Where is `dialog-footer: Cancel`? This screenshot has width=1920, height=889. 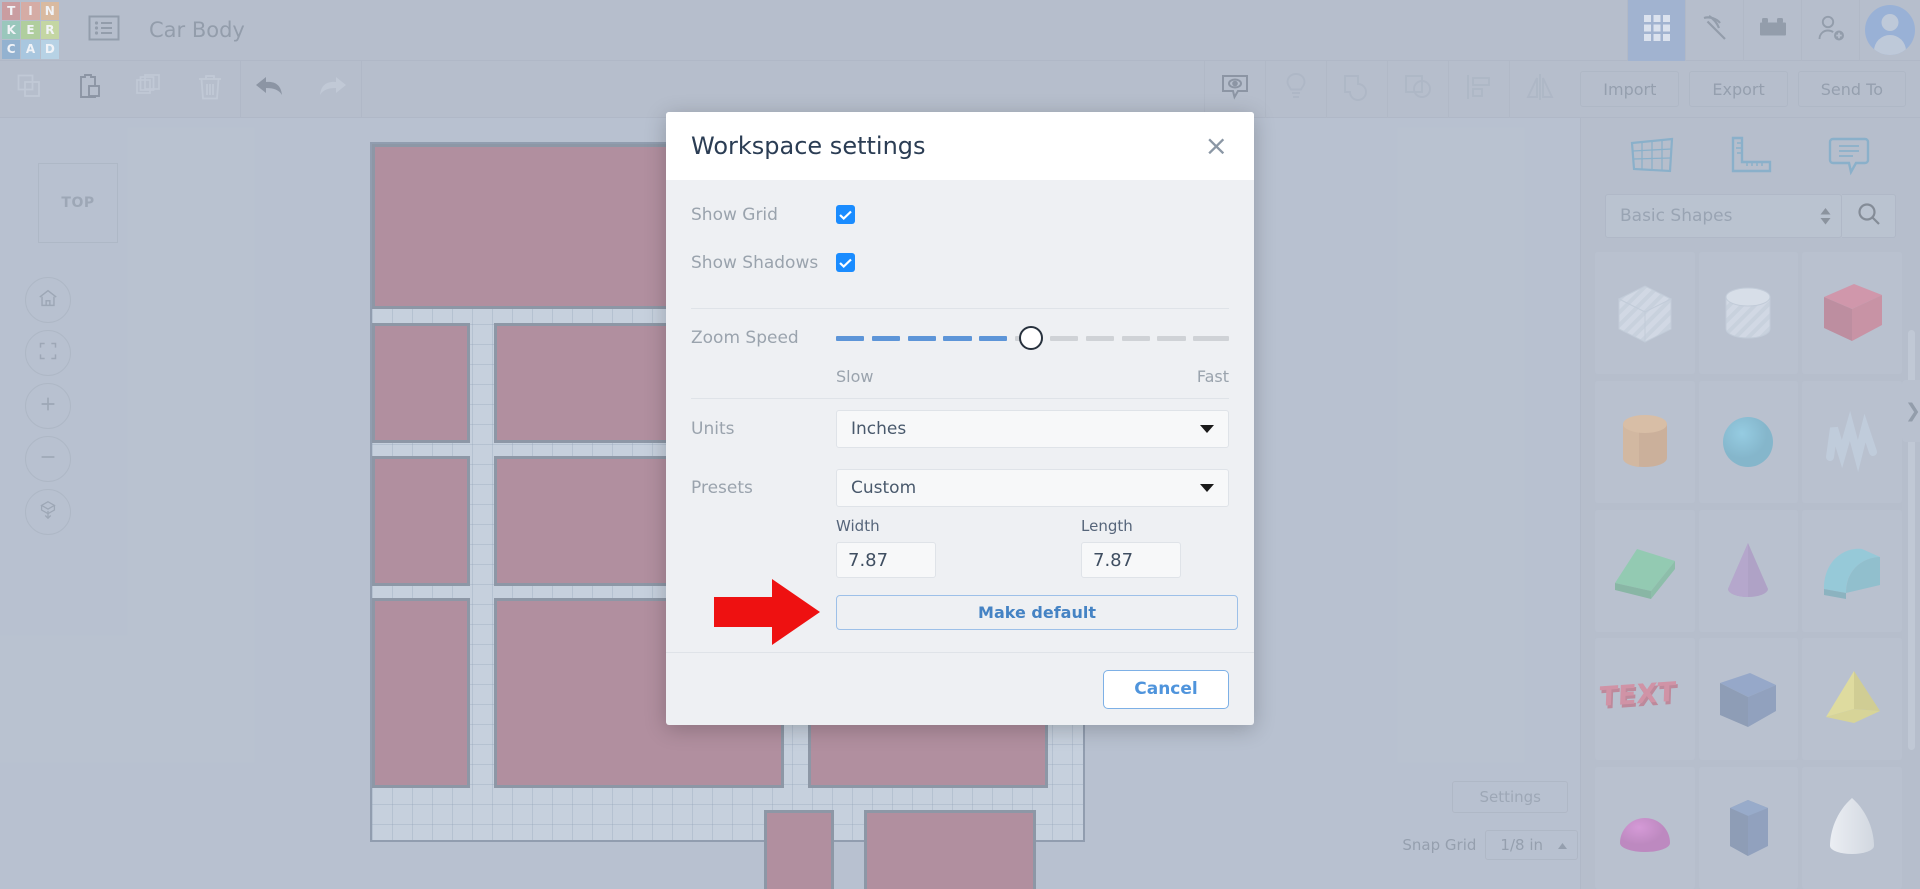 dialog-footer: Cancel is located at coordinates (960, 688).